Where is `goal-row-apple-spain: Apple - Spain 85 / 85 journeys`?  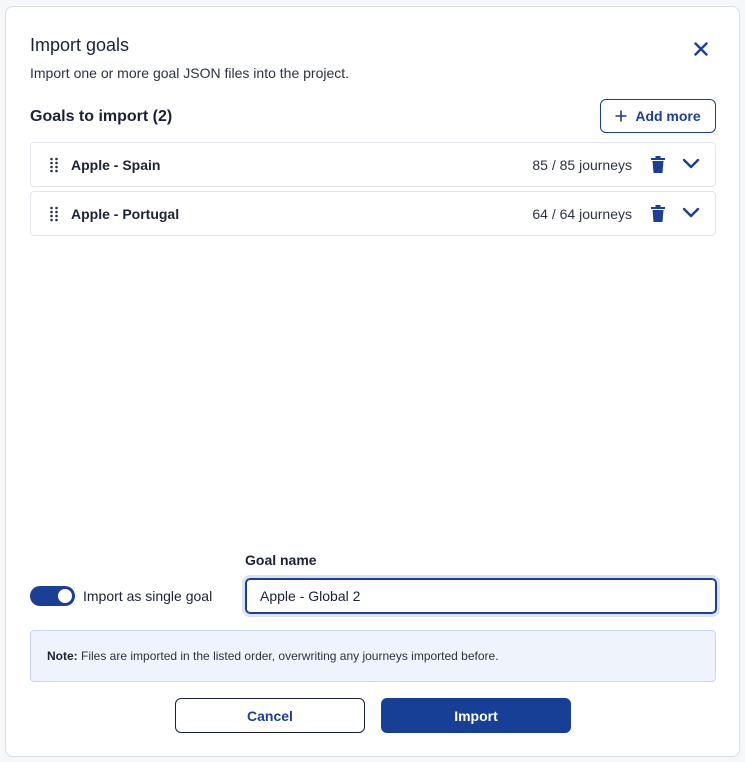 goal-row-apple-spain: Apple - Spain 85 / 85 journeys is located at coordinates (373, 164).